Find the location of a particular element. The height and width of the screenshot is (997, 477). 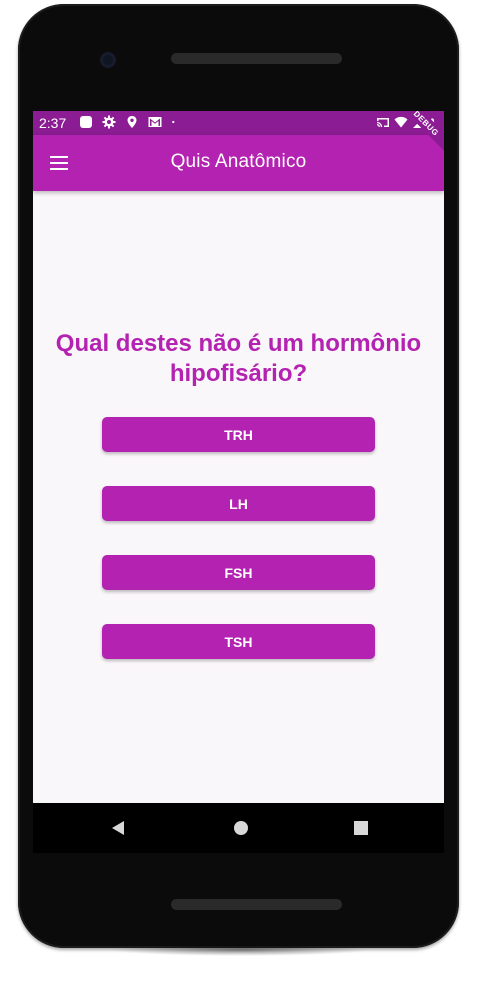

gmail-icon is located at coordinates (155, 122).